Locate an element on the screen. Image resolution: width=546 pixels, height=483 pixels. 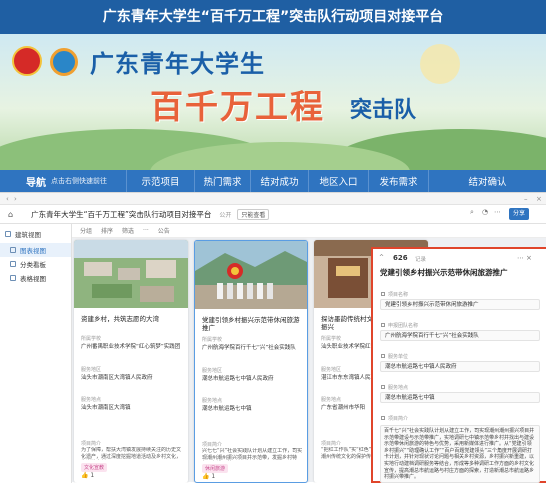
filter-button: 筛选 is located at coordinates (128, 230).